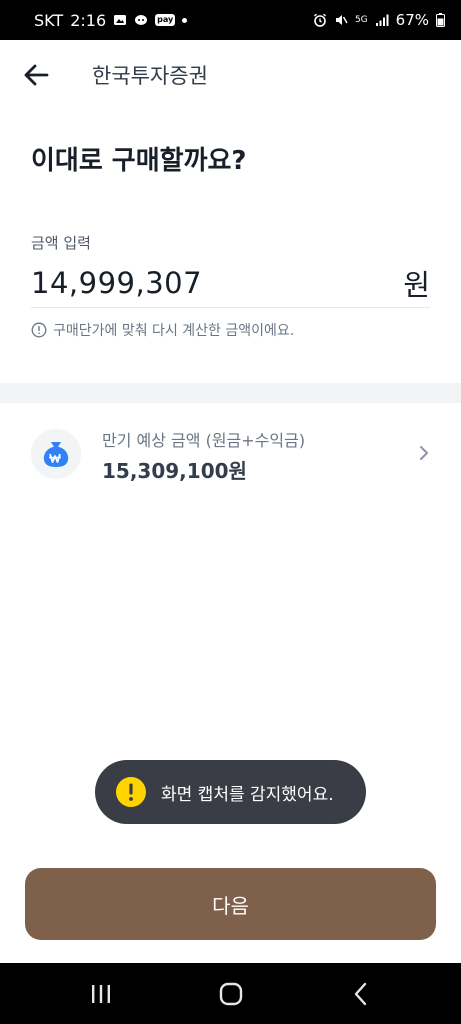  I want to click on pay-badge: pay, so click(165, 20).